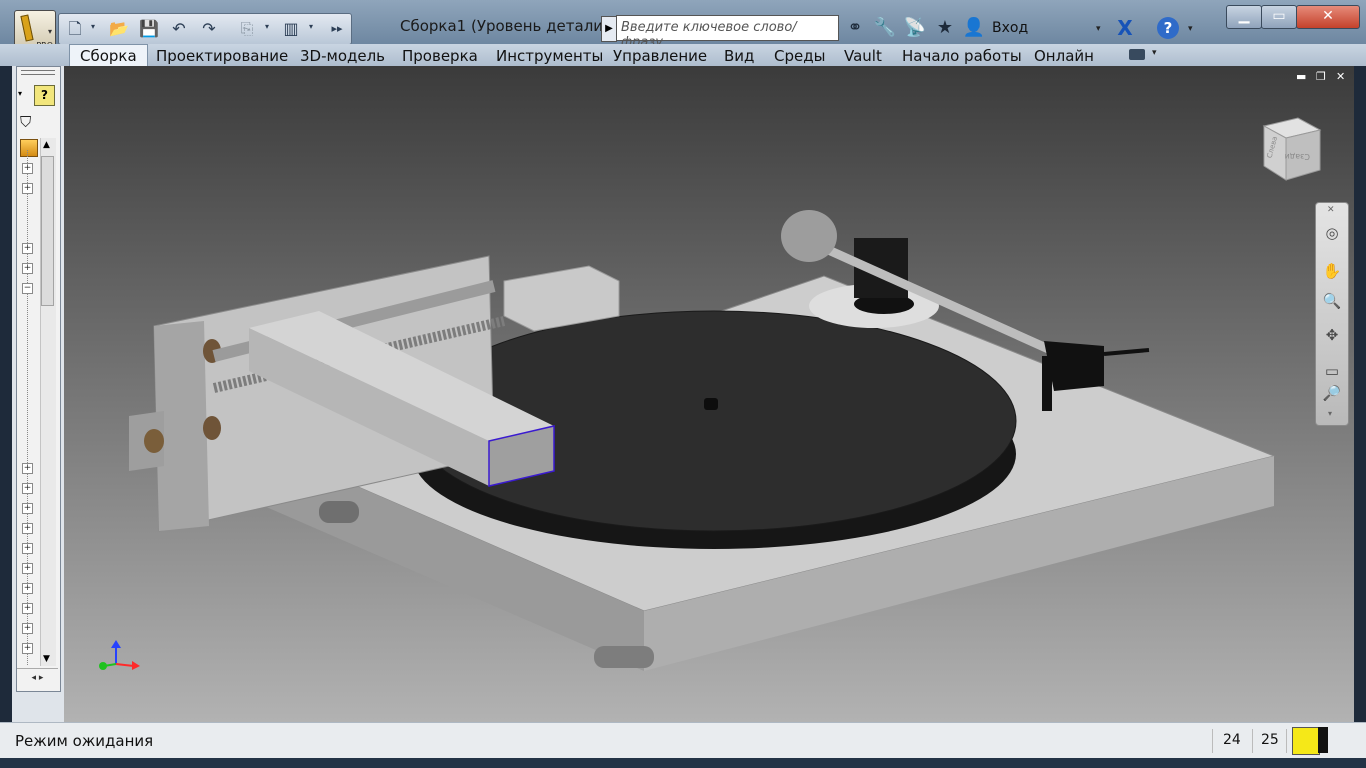  What do you see at coordinates (1047, 383) in the screenshot?
I see `arm-rest` at bounding box center [1047, 383].